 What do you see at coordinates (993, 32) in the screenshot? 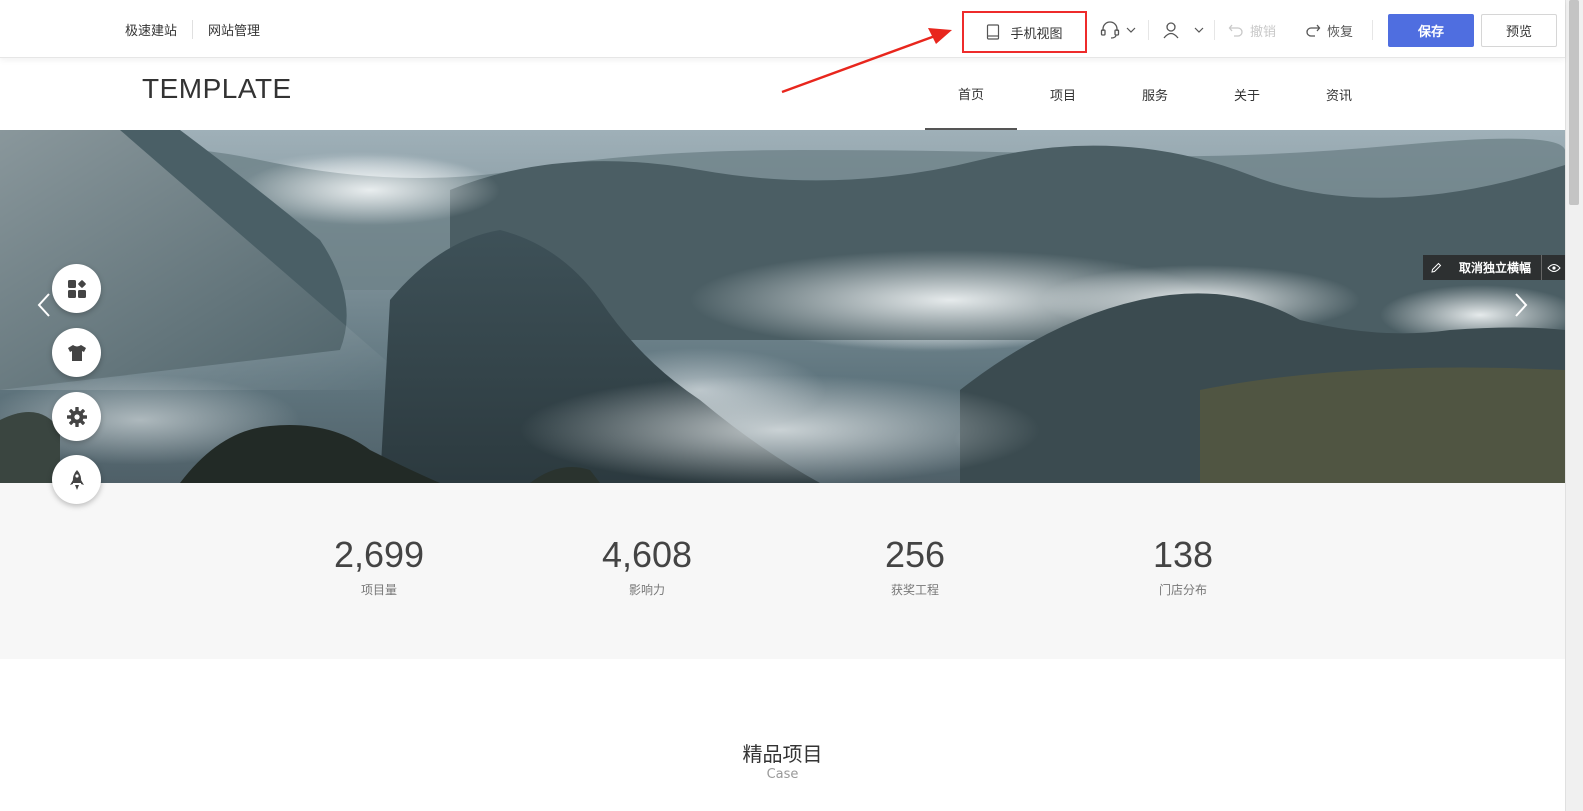
I see `tablet-icon` at bounding box center [993, 32].